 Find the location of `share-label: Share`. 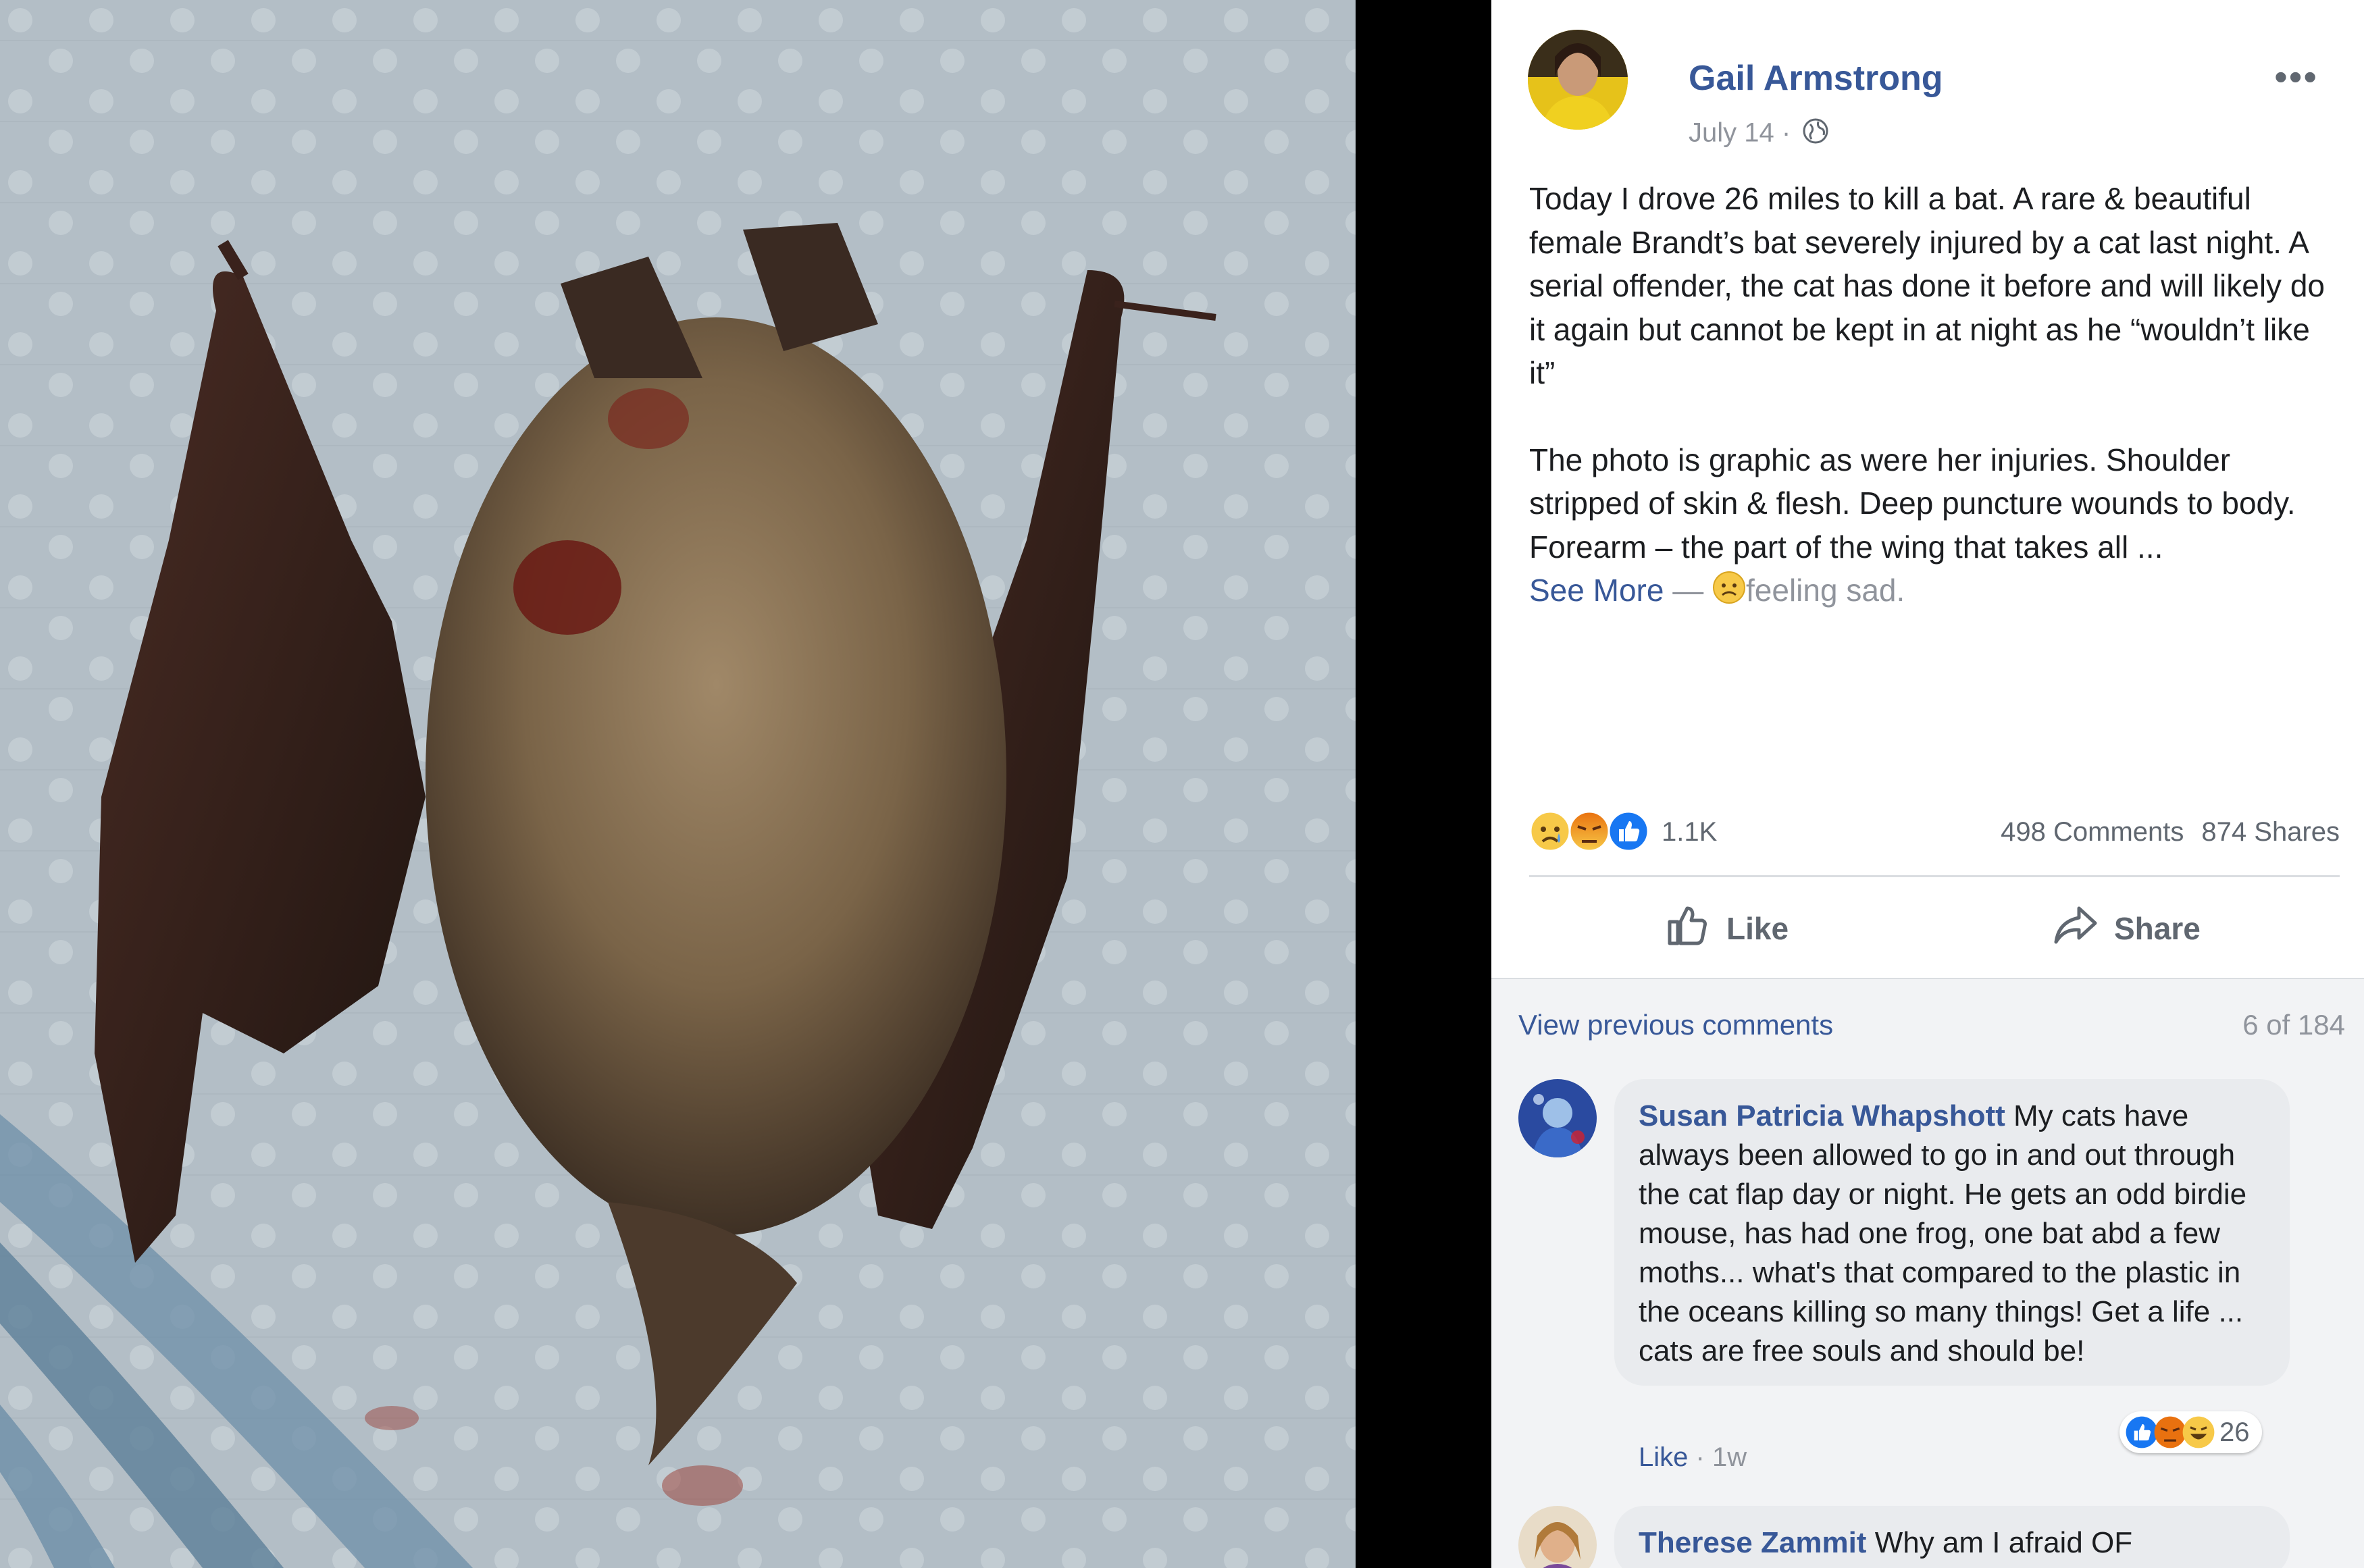

share-label: Share is located at coordinates (2157, 928).